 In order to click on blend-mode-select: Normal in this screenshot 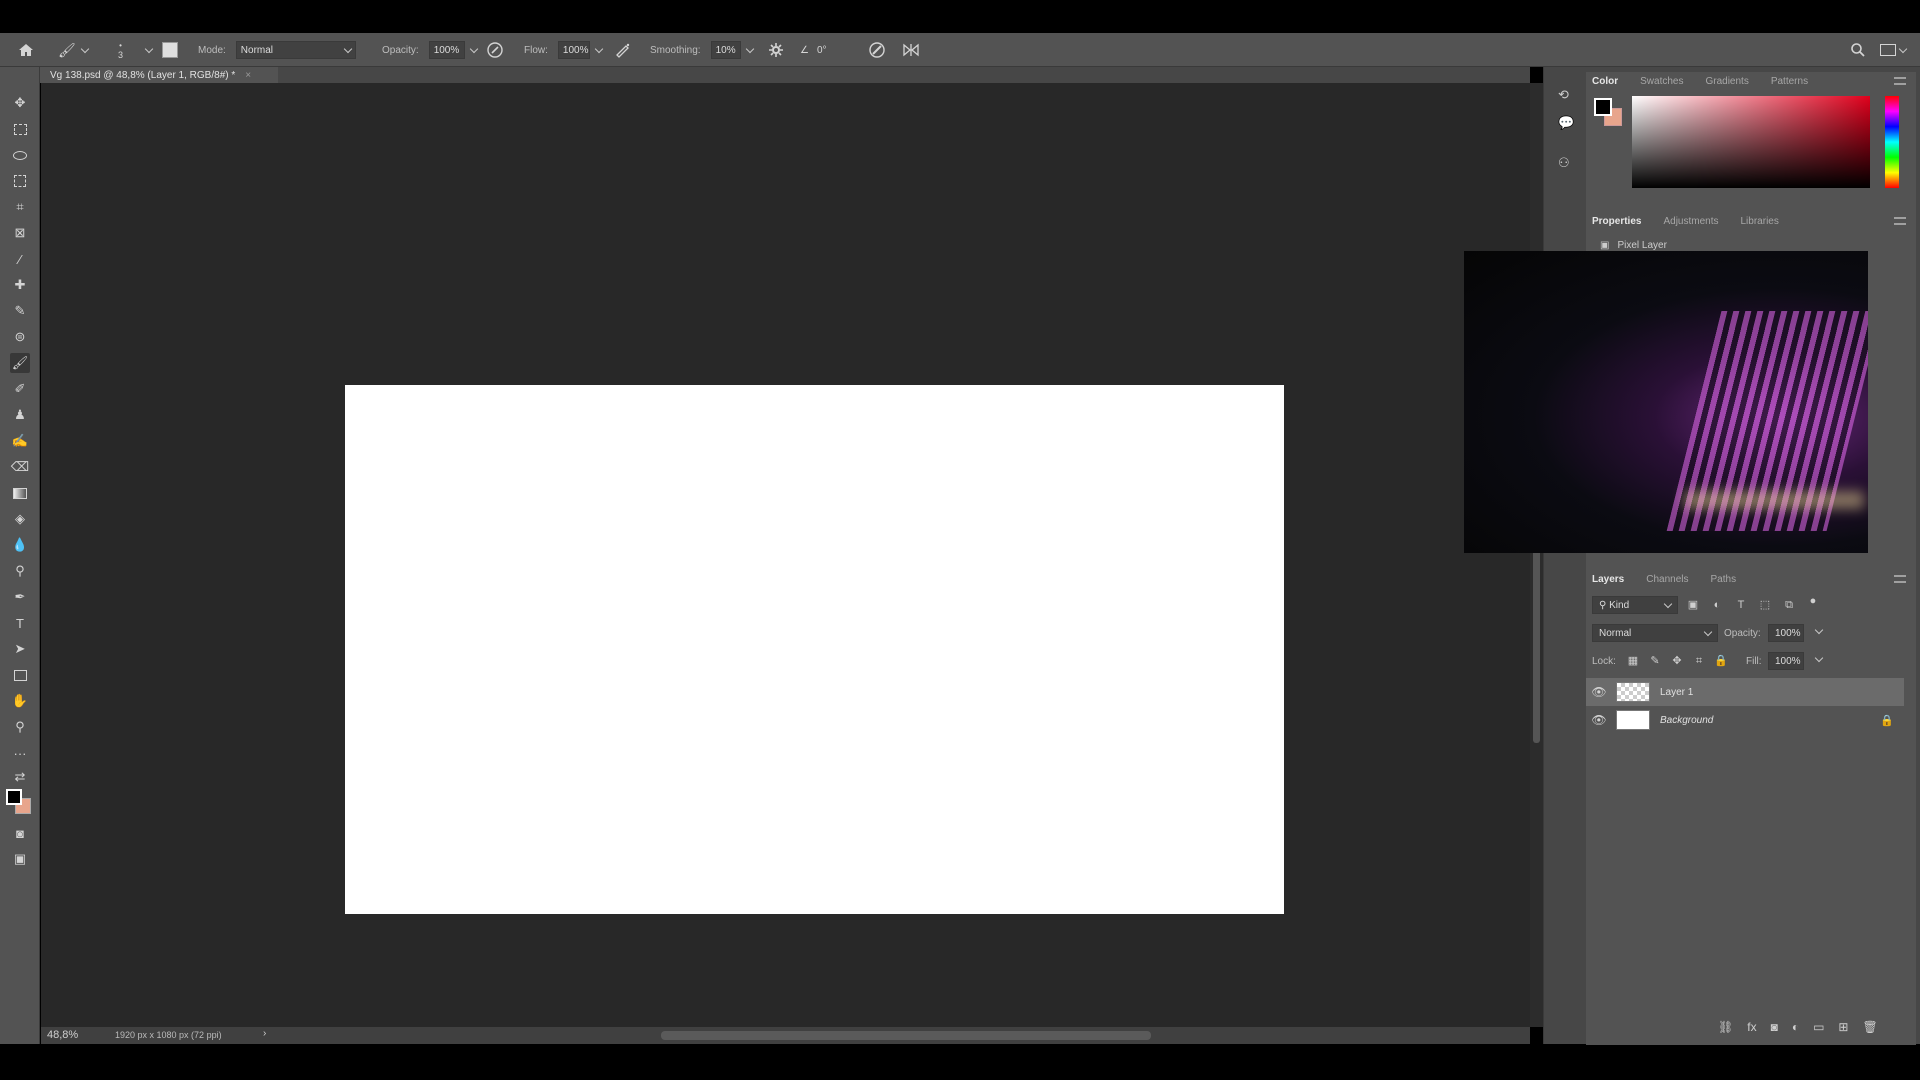, I will do `click(1655, 633)`.